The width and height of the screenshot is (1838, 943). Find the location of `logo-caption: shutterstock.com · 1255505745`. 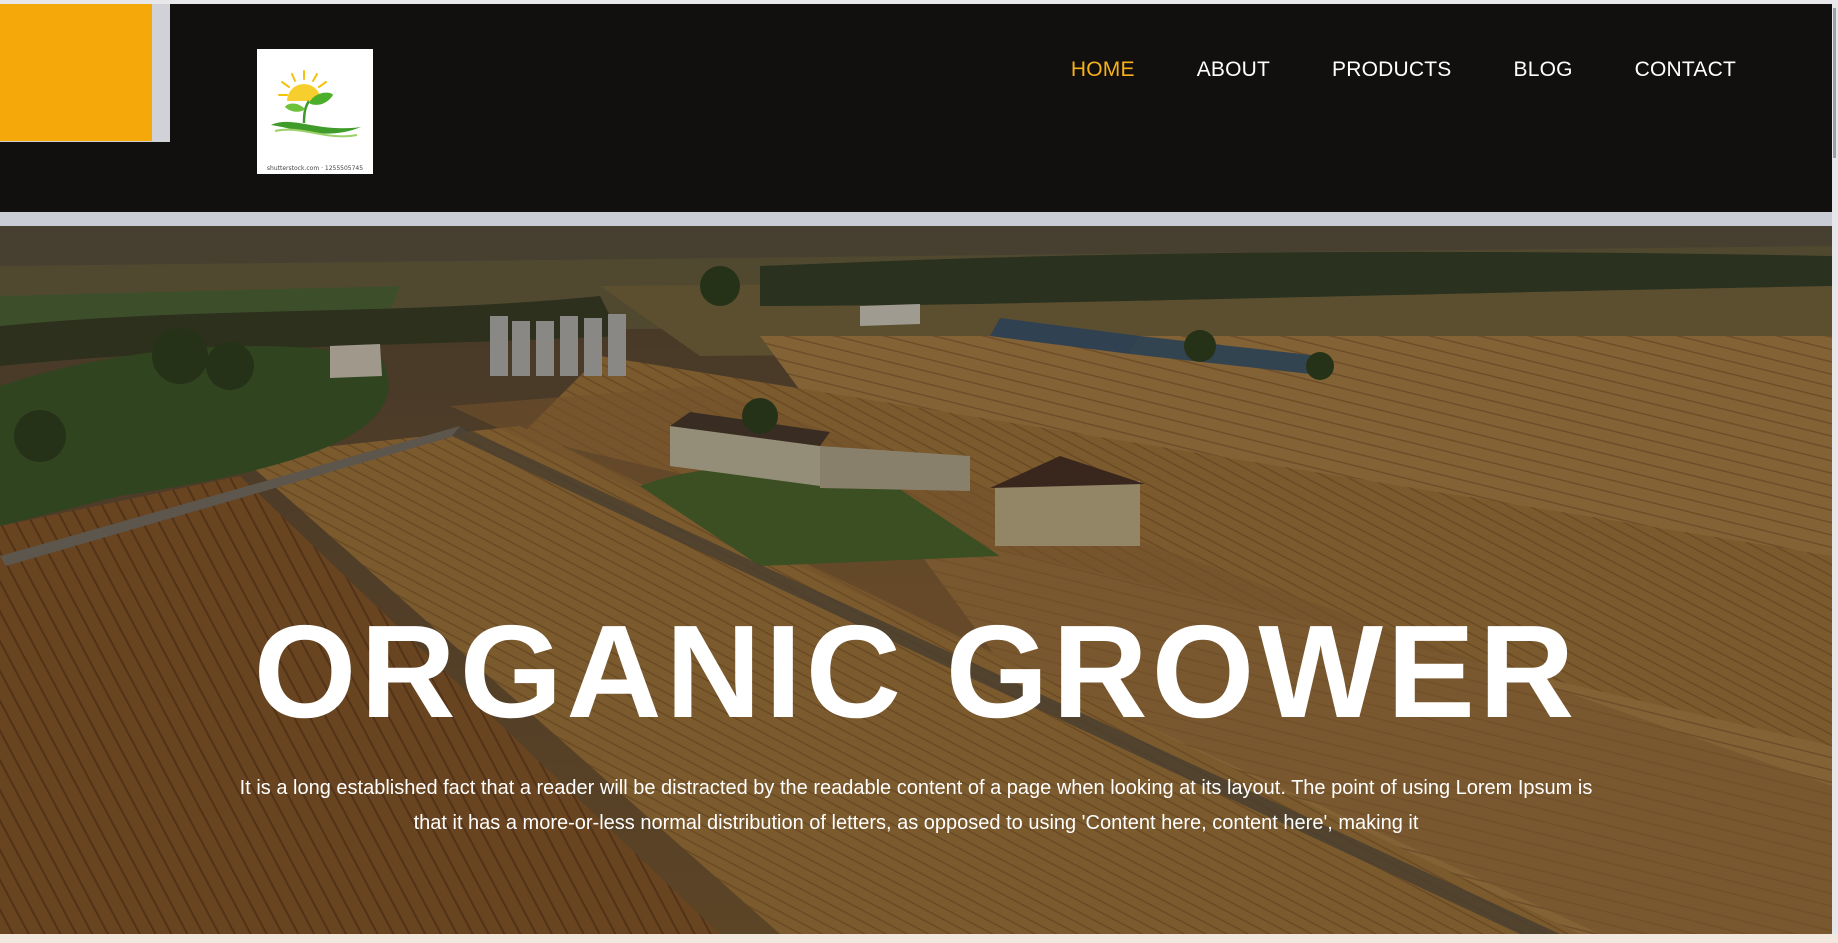

logo-caption: shutterstock.com · 1255505745 is located at coordinates (315, 168).